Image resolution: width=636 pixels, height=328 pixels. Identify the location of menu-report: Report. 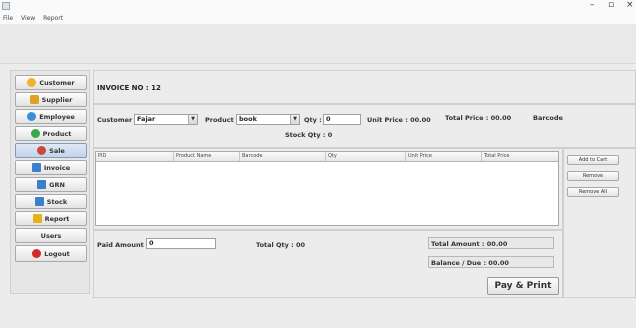
(53, 18).